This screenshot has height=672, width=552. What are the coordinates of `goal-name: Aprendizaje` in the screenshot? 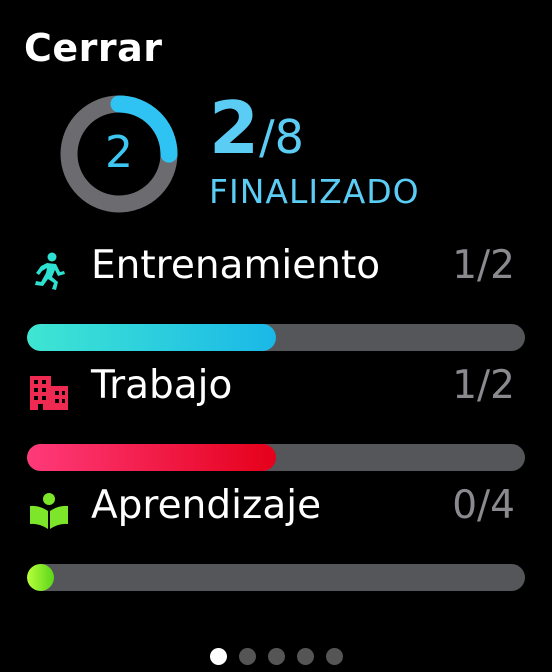 It's located at (206, 505).